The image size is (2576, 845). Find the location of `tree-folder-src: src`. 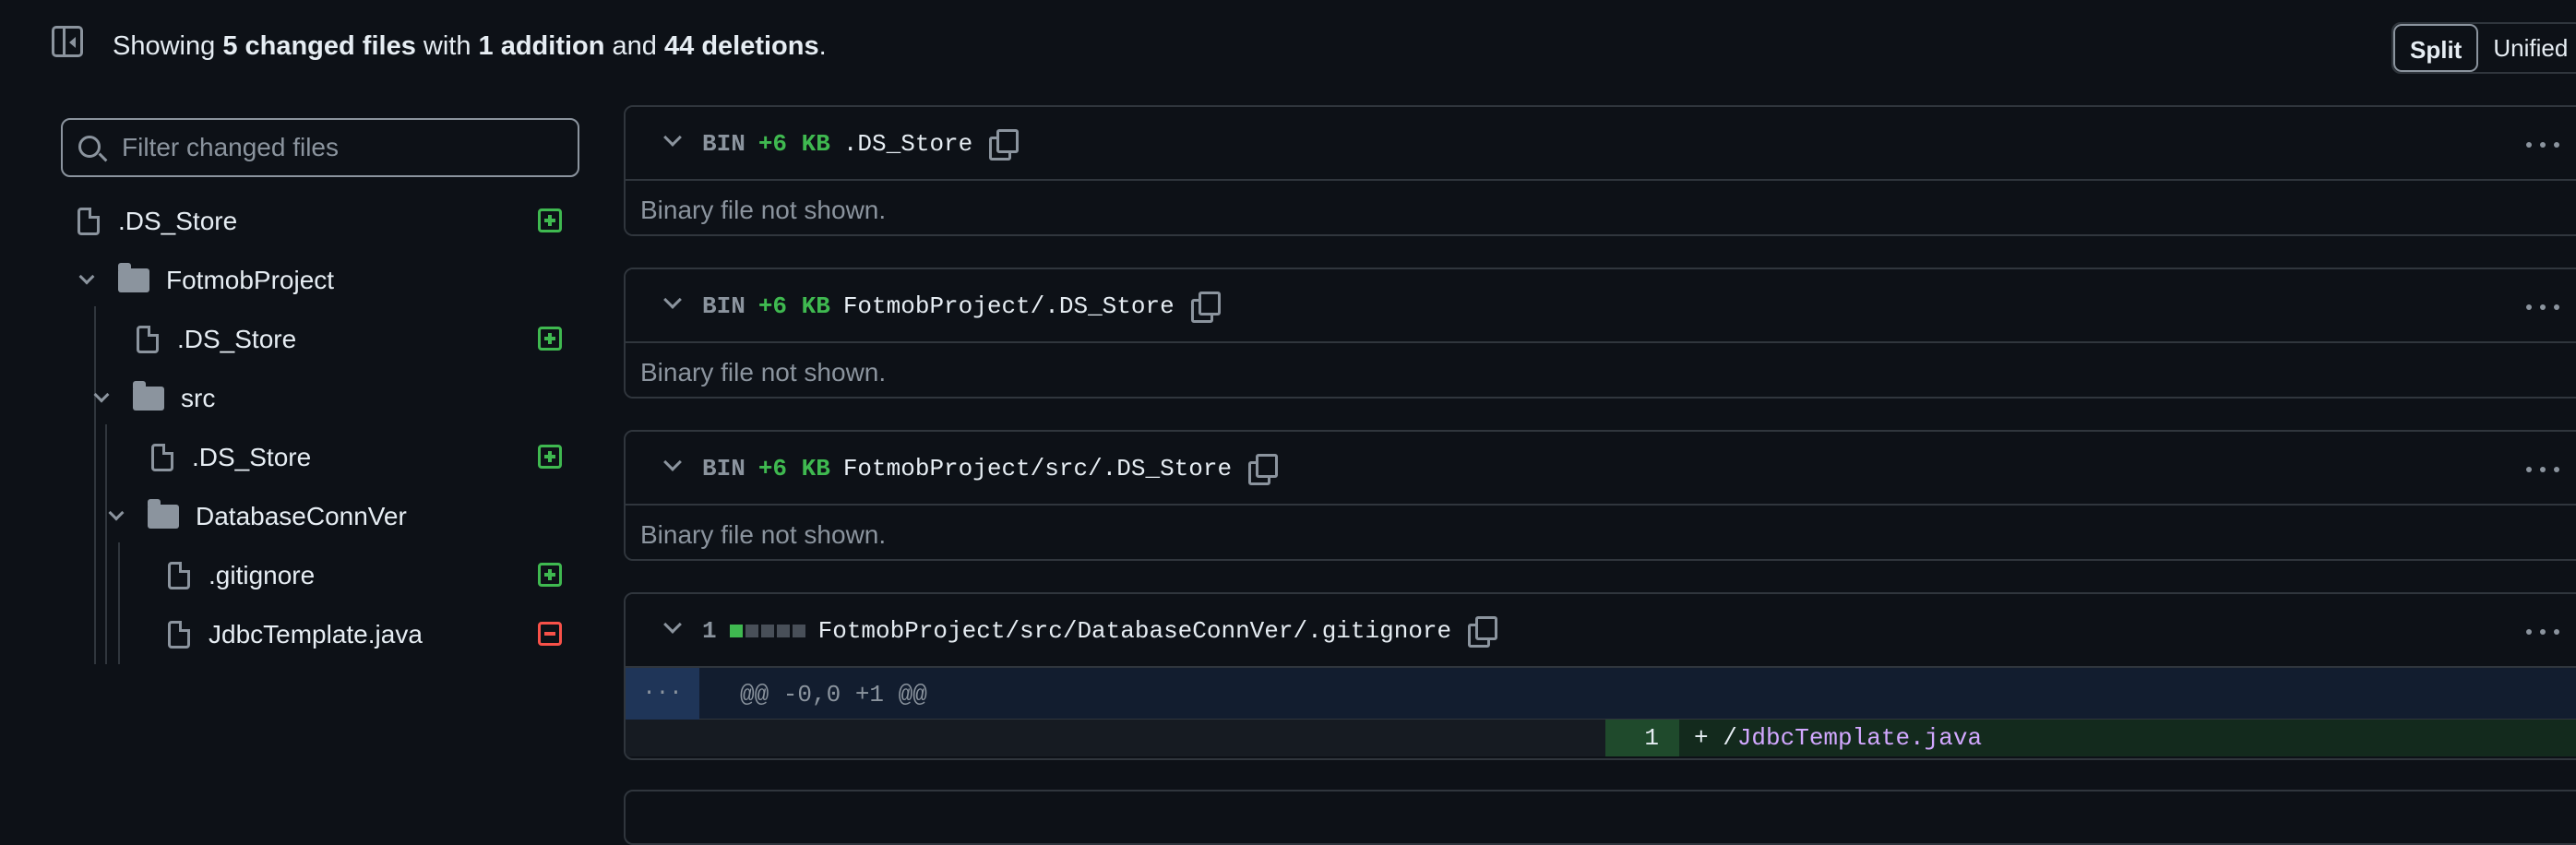

tree-folder-src: src is located at coordinates (155, 398).